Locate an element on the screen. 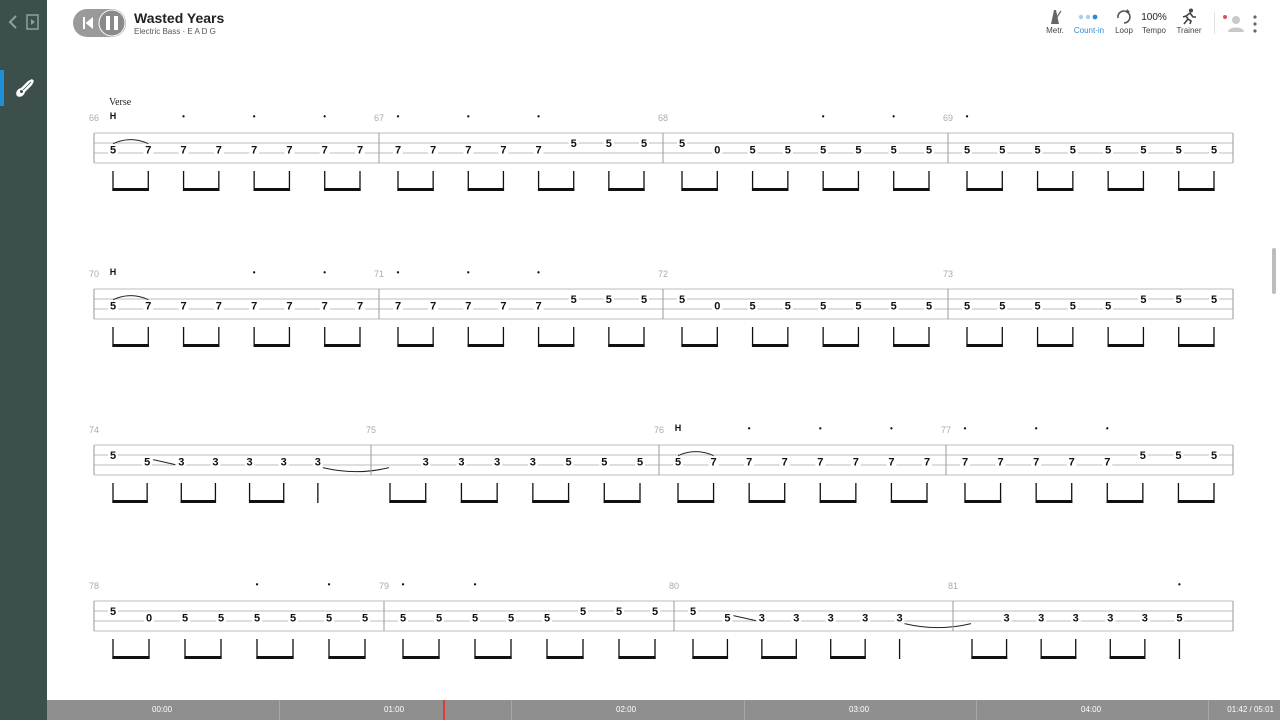  timeline-label: 03:00 is located at coordinates (859, 709).